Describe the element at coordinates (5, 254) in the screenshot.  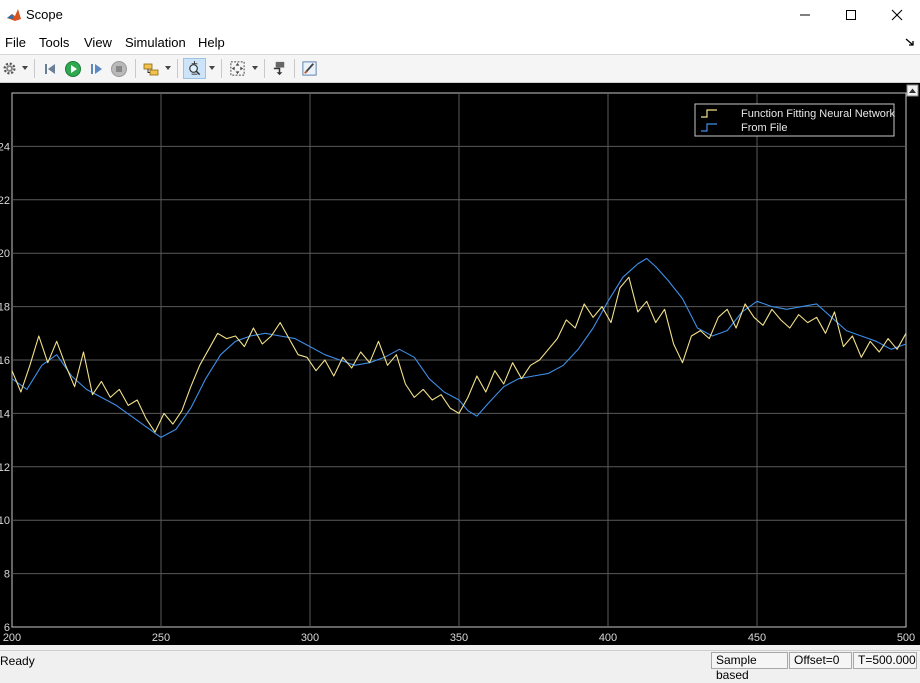
I see `y-tick-label: 20` at that location.